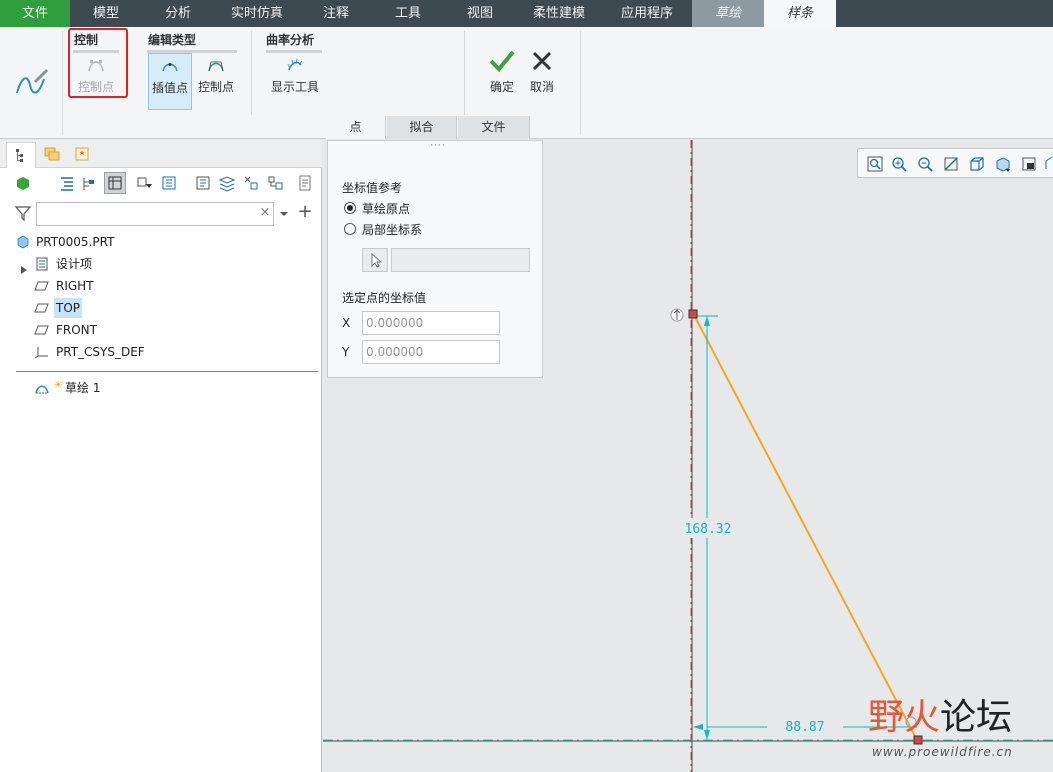  What do you see at coordinates (542, 62) in the screenshot?
I see `close-icon` at bounding box center [542, 62].